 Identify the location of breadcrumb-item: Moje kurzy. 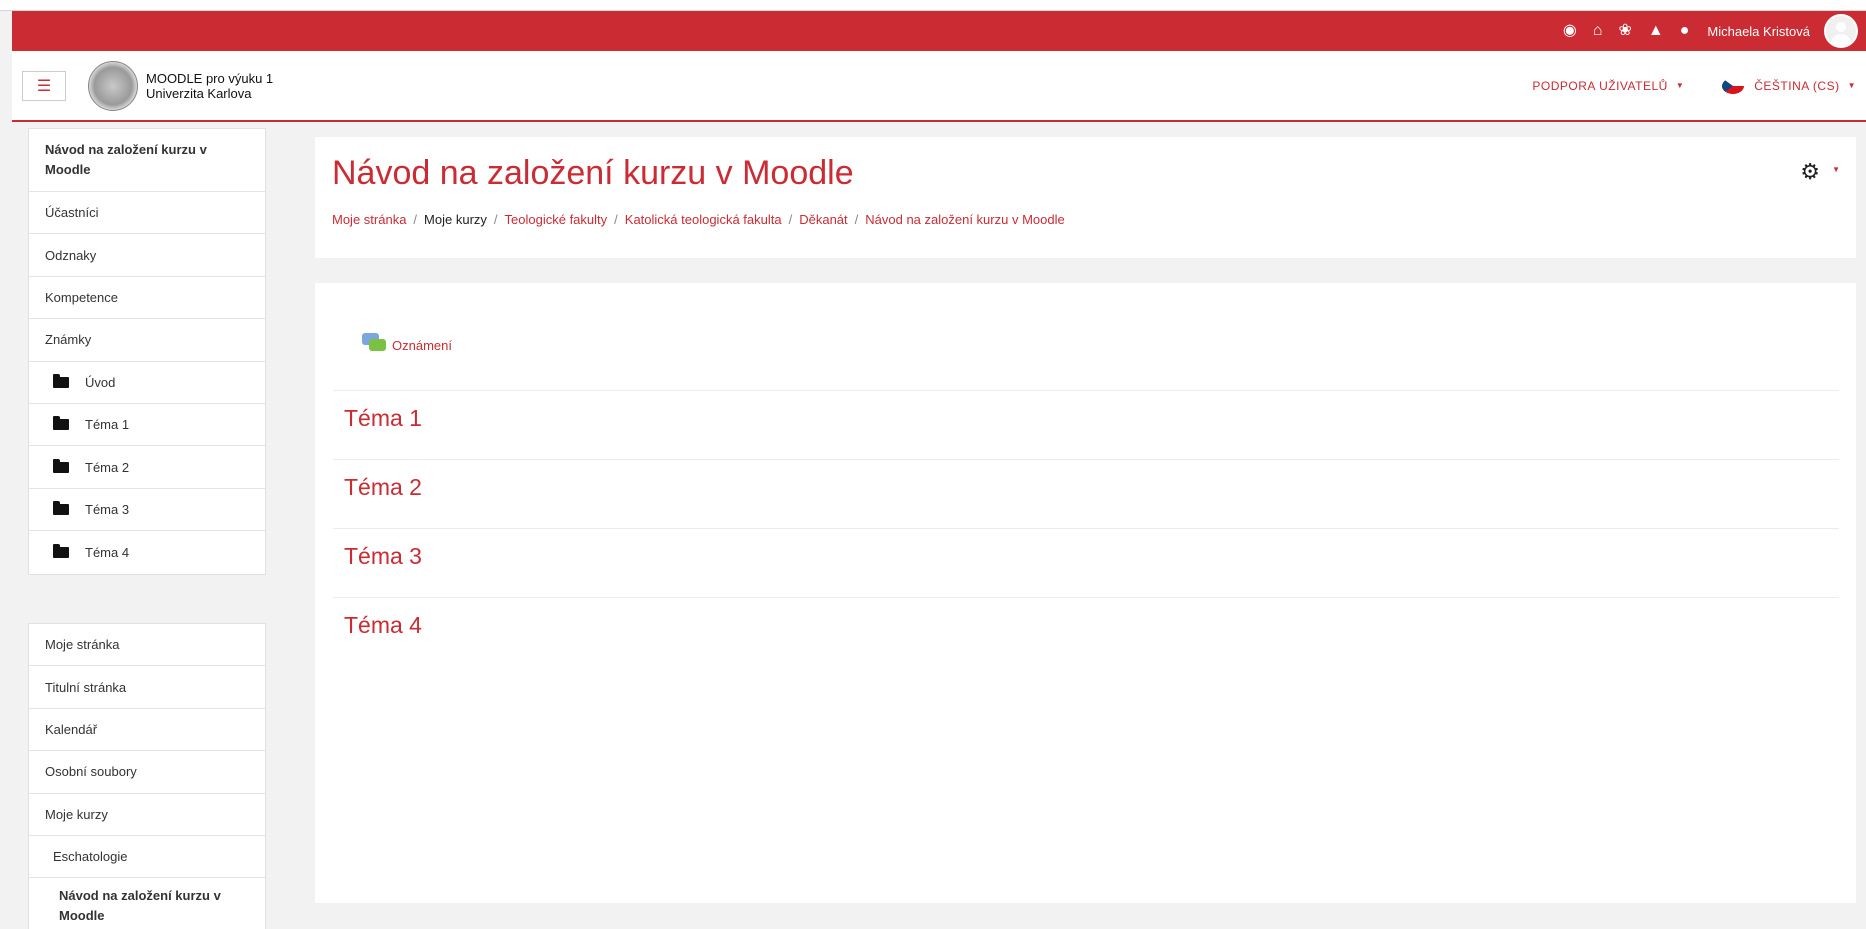
(455, 219).